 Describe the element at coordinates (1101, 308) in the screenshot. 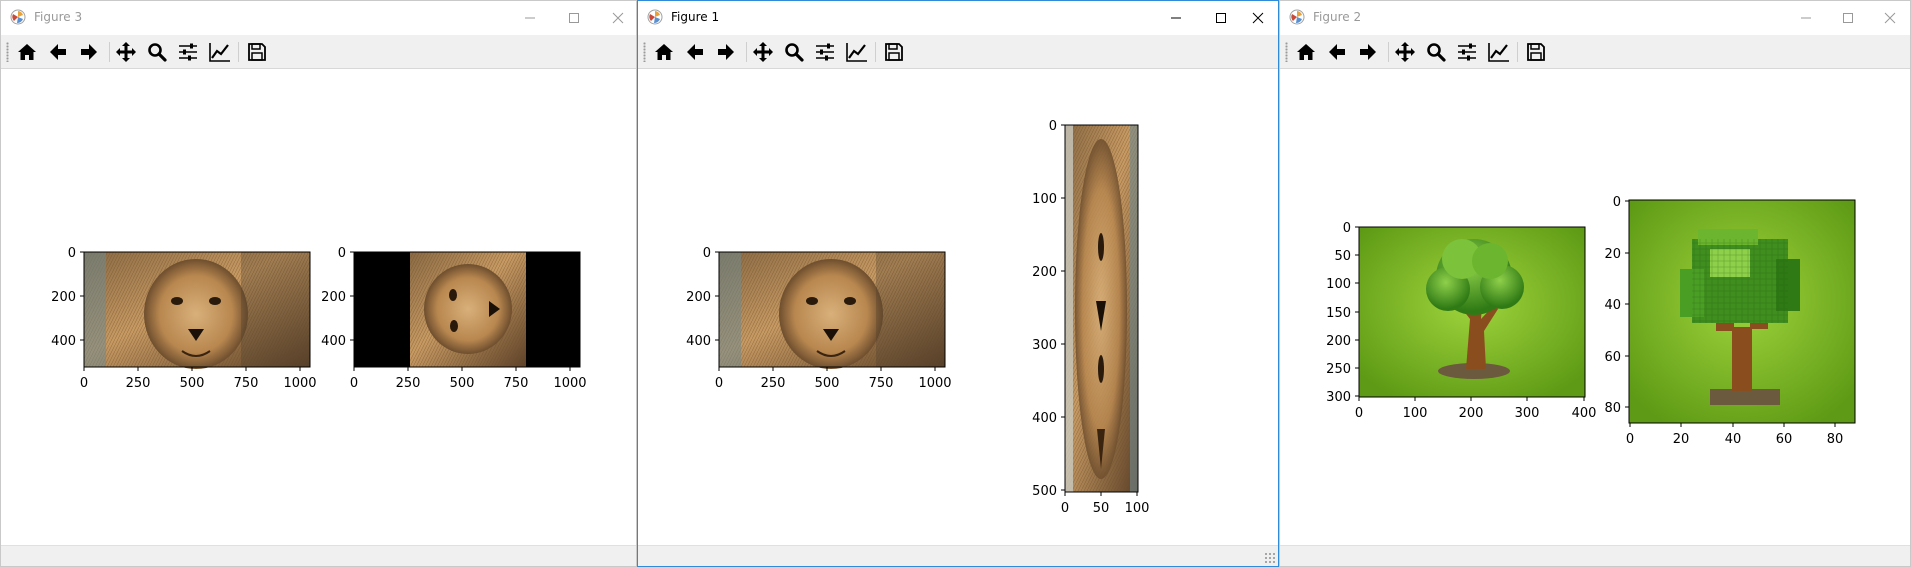

I see `lion-stretched-image` at that location.